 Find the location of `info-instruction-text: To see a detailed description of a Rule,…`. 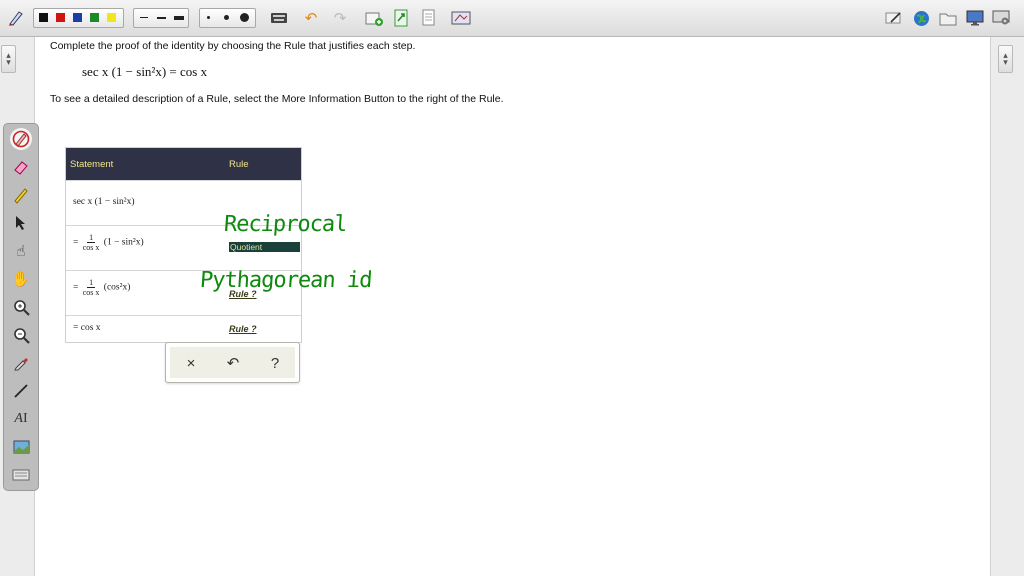

info-instruction-text: To see a detailed description of a Rule,… is located at coordinates (277, 99).